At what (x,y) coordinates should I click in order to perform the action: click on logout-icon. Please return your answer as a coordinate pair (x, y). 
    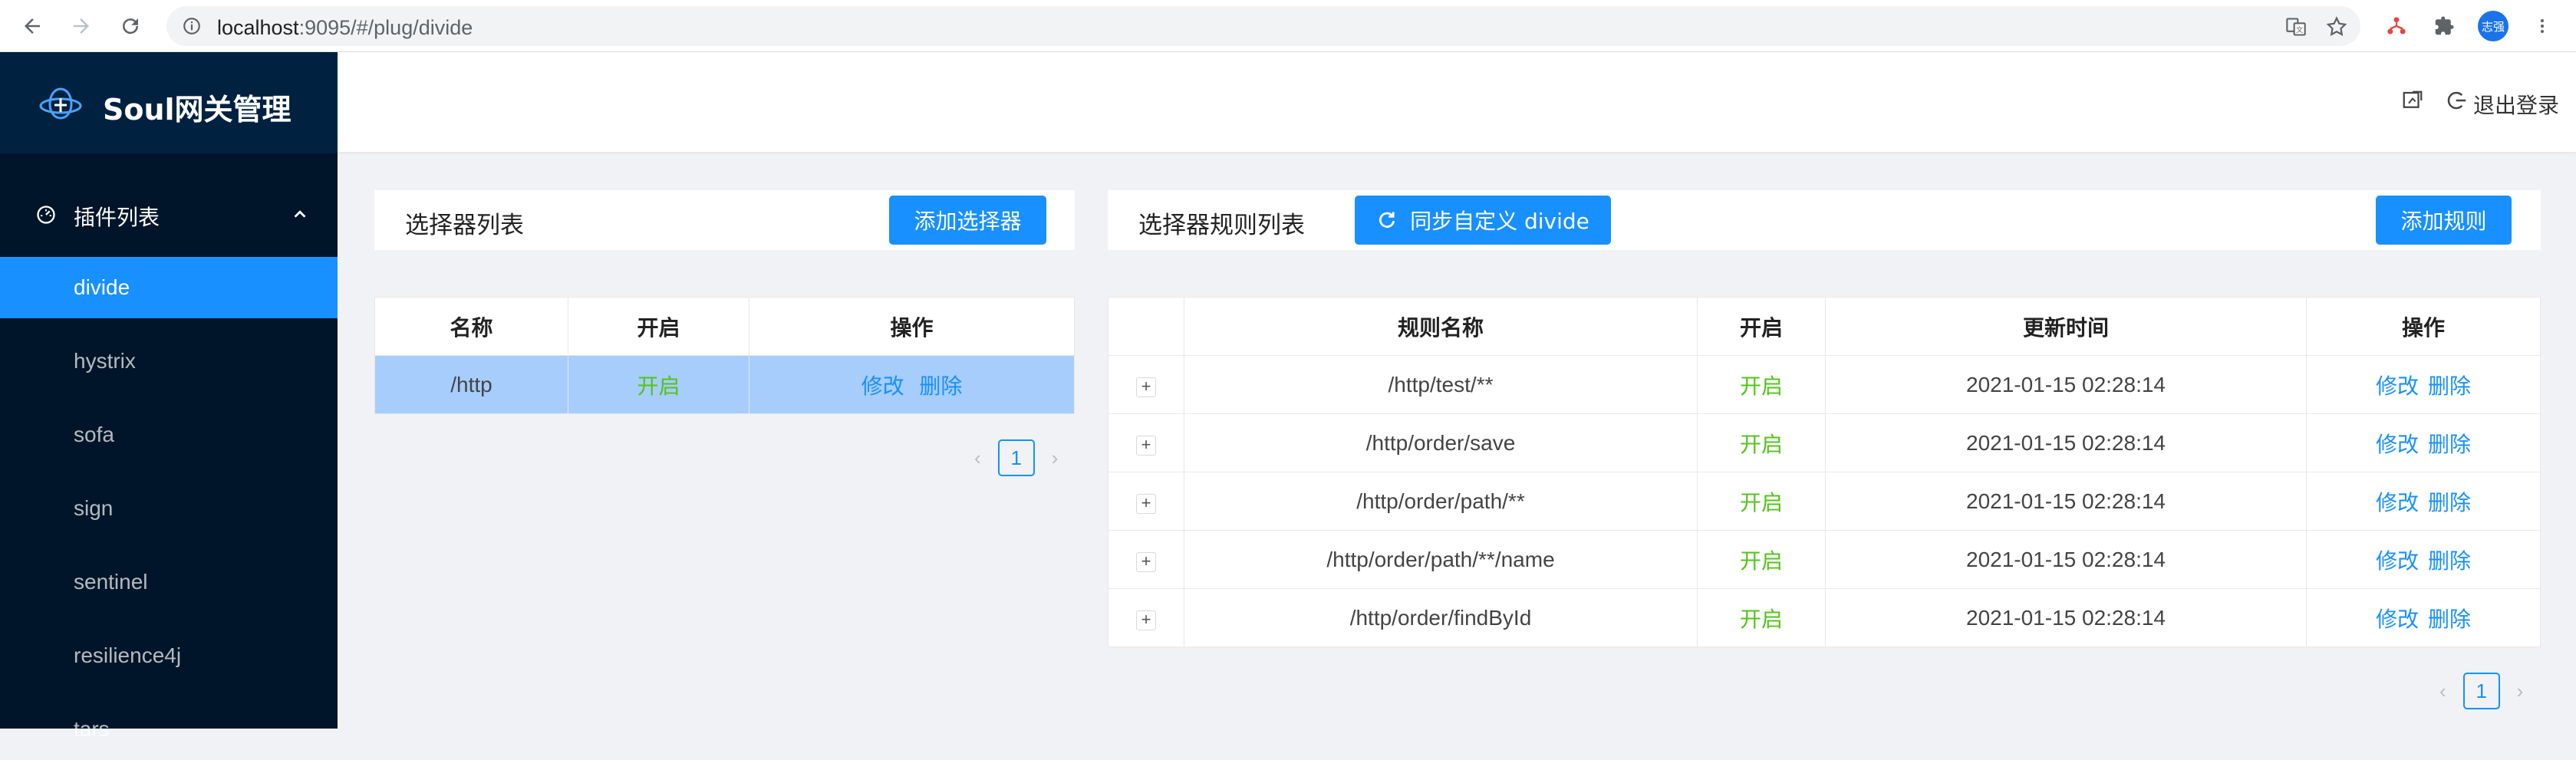
    Looking at the image, I should click on (2457, 101).